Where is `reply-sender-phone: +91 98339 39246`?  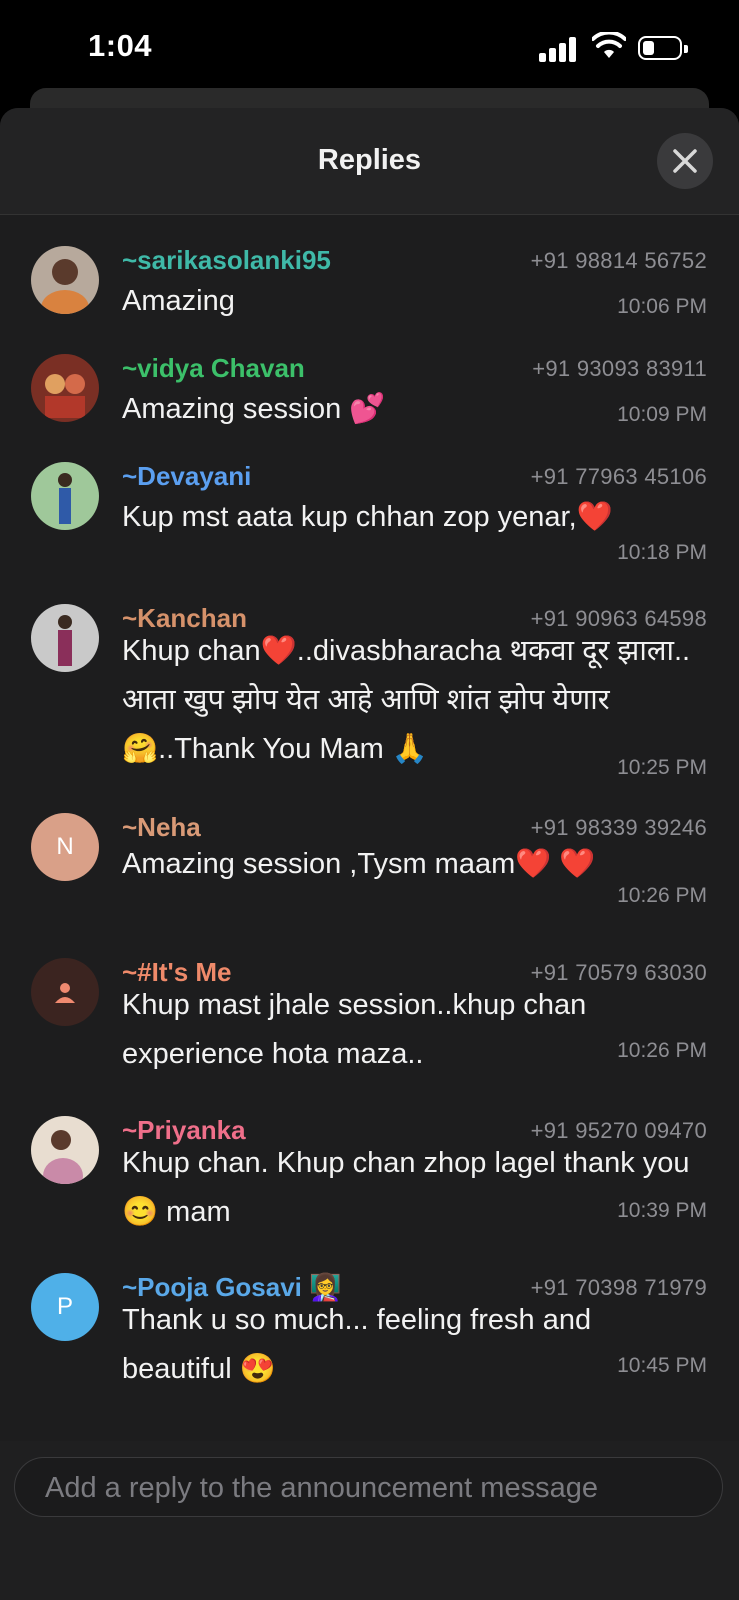
reply-sender-phone: +91 98339 39246 is located at coordinates (618, 827).